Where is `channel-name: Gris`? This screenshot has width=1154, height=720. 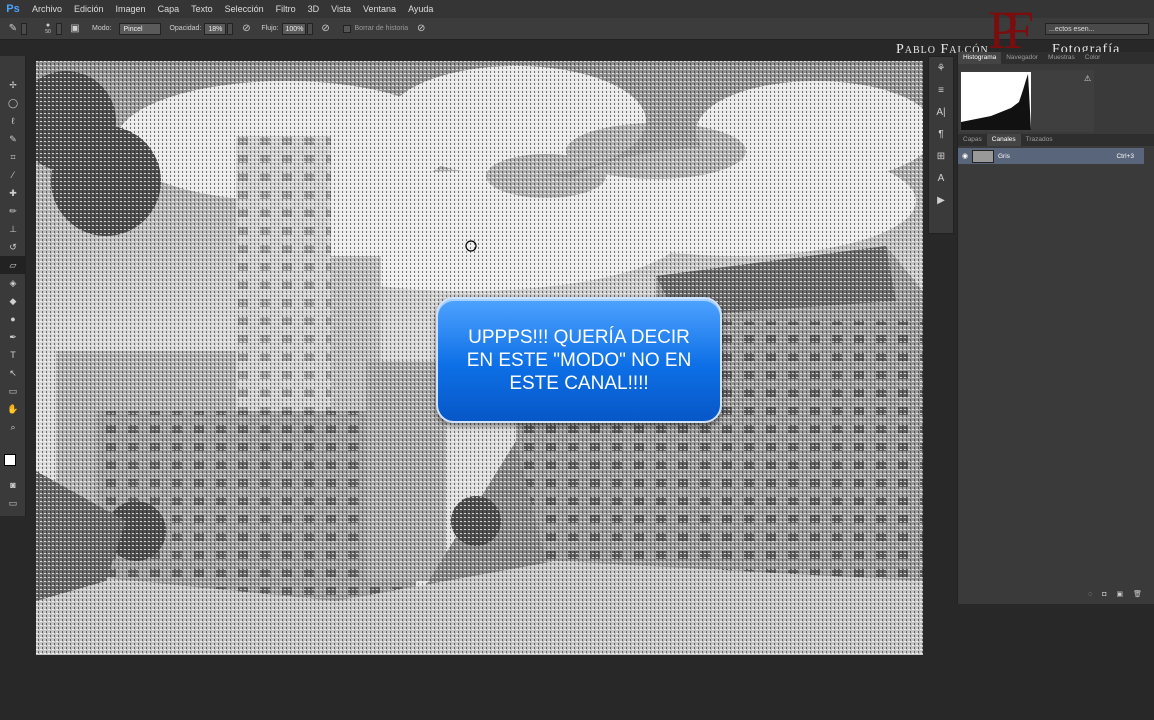 channel-name: Gris is located at coordinates (1004, 156).